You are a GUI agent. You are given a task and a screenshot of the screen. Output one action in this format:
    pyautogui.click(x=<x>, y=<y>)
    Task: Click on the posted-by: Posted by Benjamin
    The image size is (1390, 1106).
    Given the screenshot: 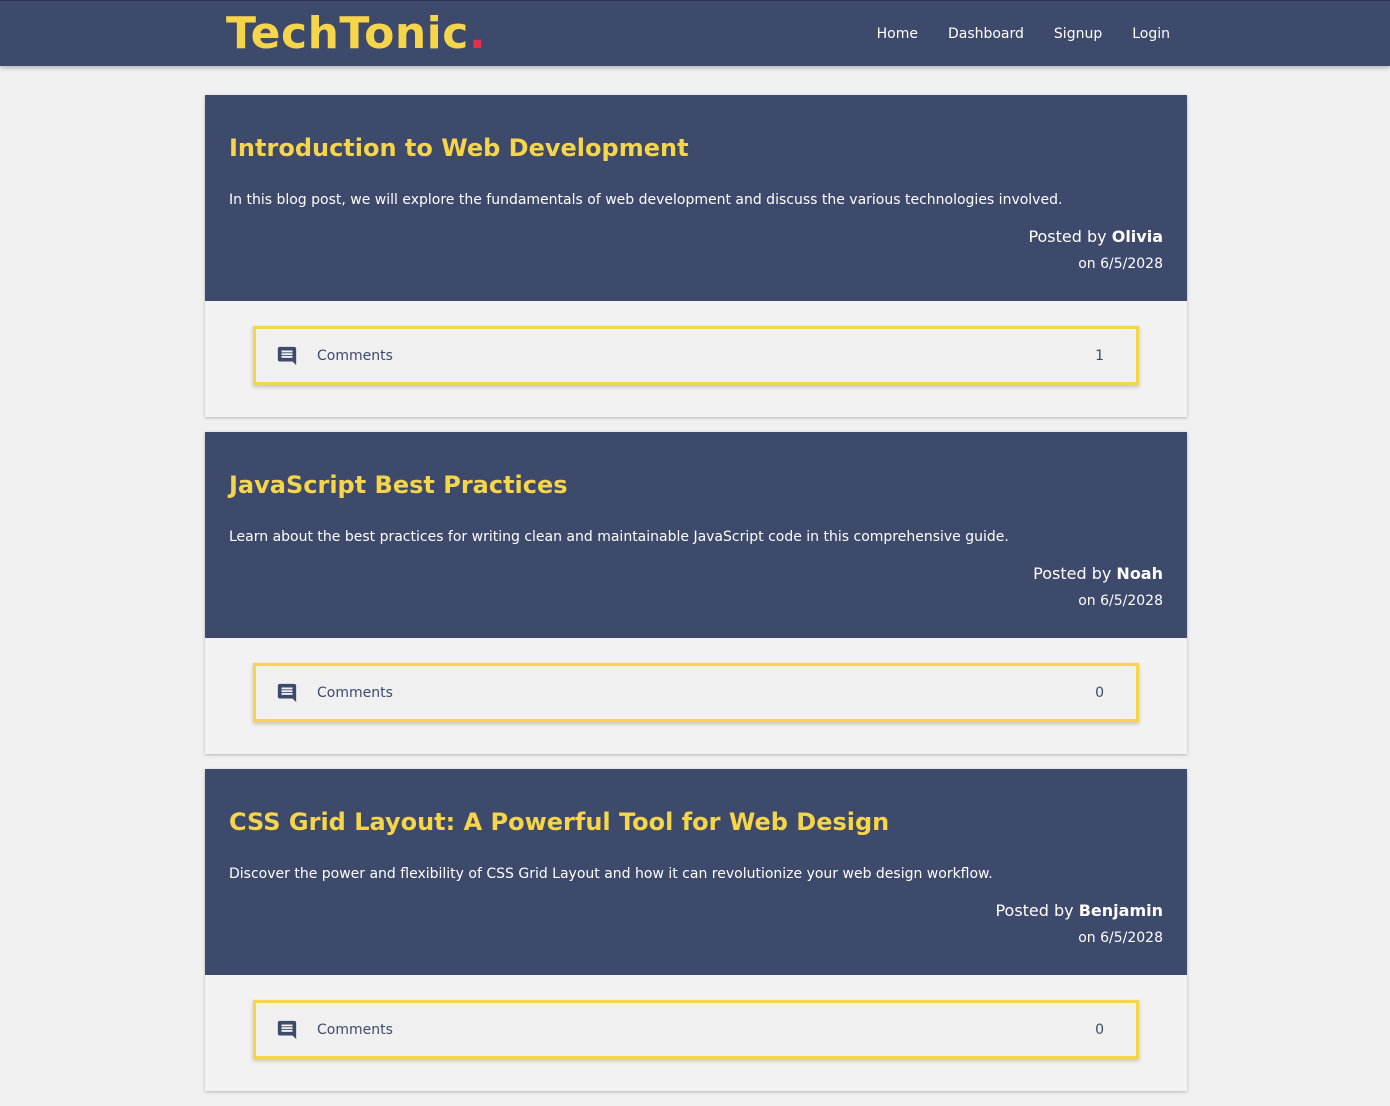 What is the action you would take?
    pyautogui.click(x=1079, y=911)
    